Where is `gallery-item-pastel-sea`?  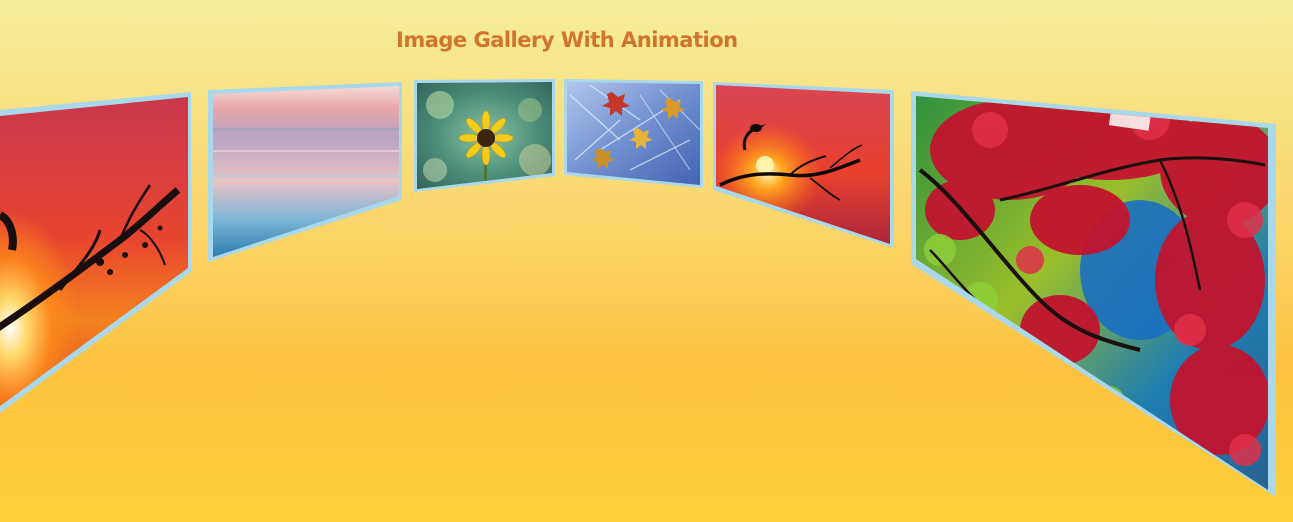 gallery-item-pastel-sea is located at coordinates (309, 172).